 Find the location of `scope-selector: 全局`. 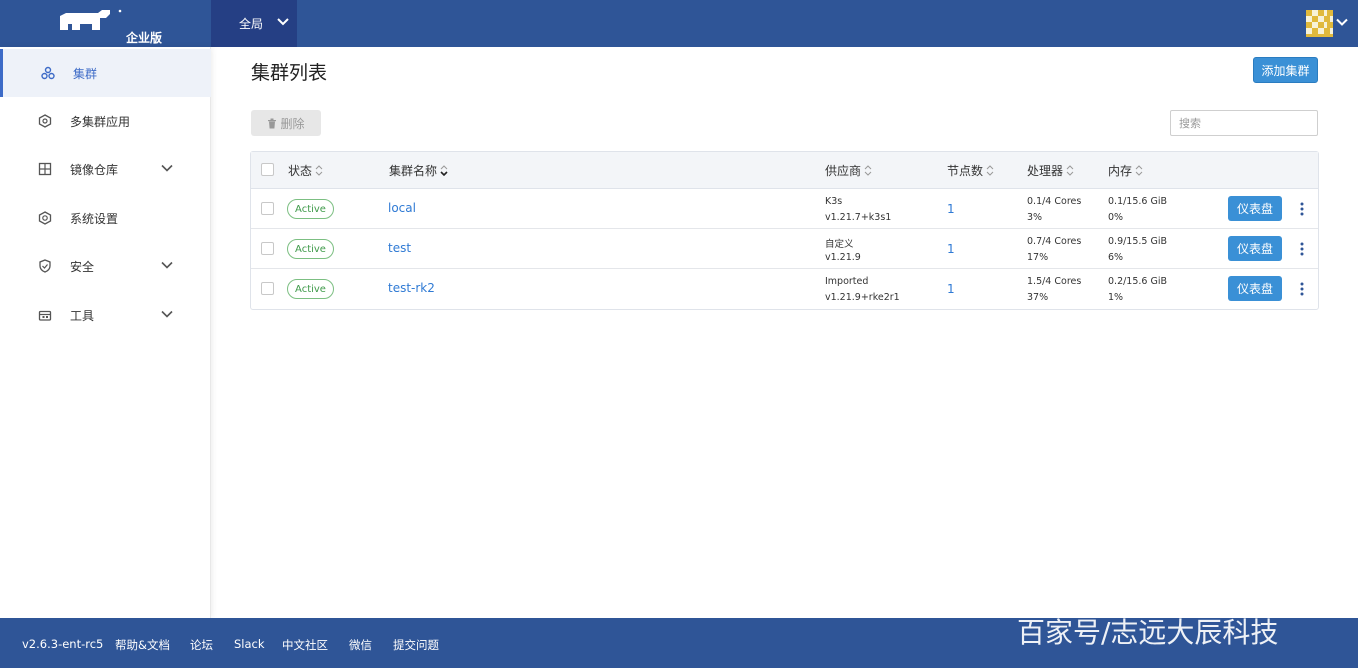

scope-selector: 全局 is located at coordinates (254, 23).